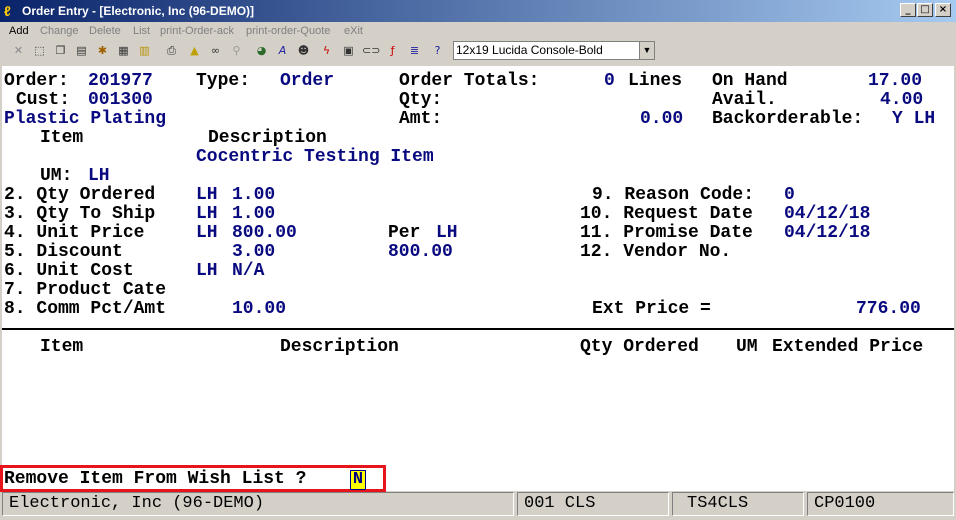 This screenshot has height=520, width=956. Describe the element at coordinates (593, 504) in the screenshot. I see `status-cls: 001 CLS` at that location.